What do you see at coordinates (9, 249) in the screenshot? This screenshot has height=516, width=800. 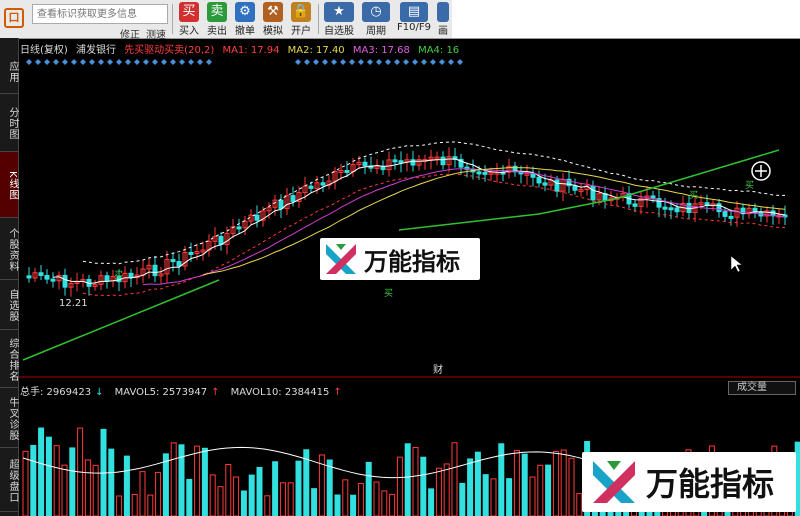 I see `tab-stock-profile: 个股资料` at bounding box center [9, 249].